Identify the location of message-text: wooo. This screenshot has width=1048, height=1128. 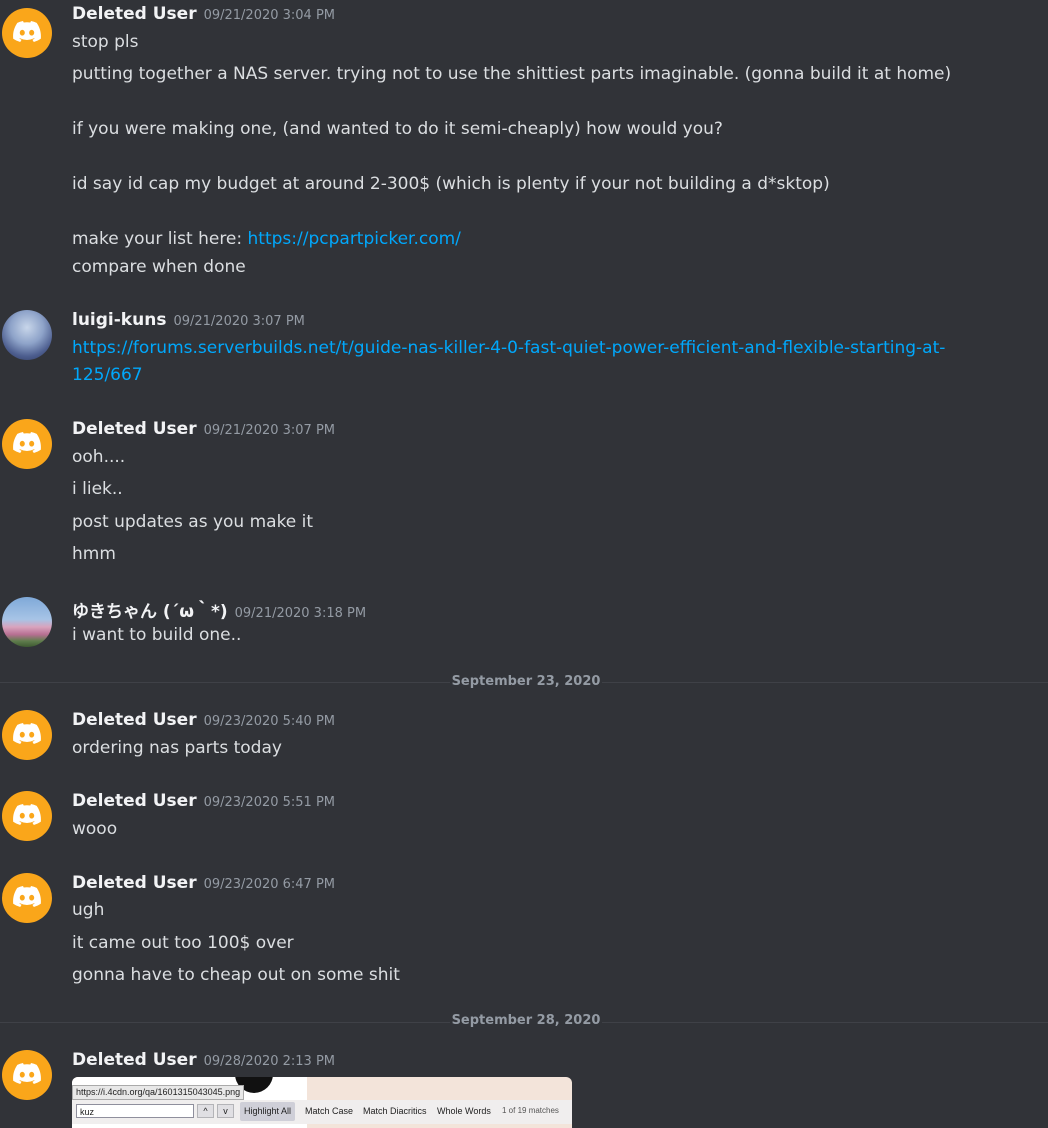
(95, 829).